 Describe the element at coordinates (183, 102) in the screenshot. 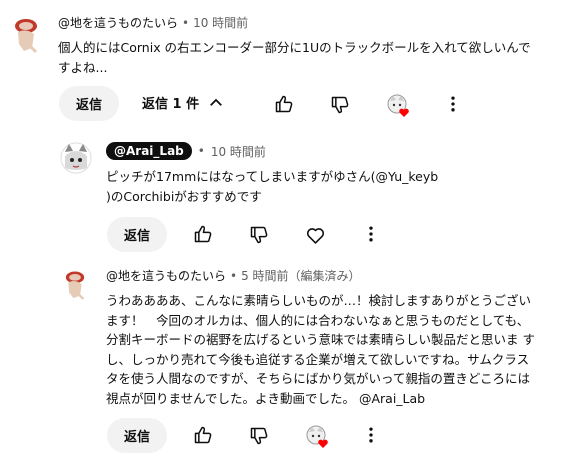

I see `toggle-replies-button: 返信 1 件` at that location.